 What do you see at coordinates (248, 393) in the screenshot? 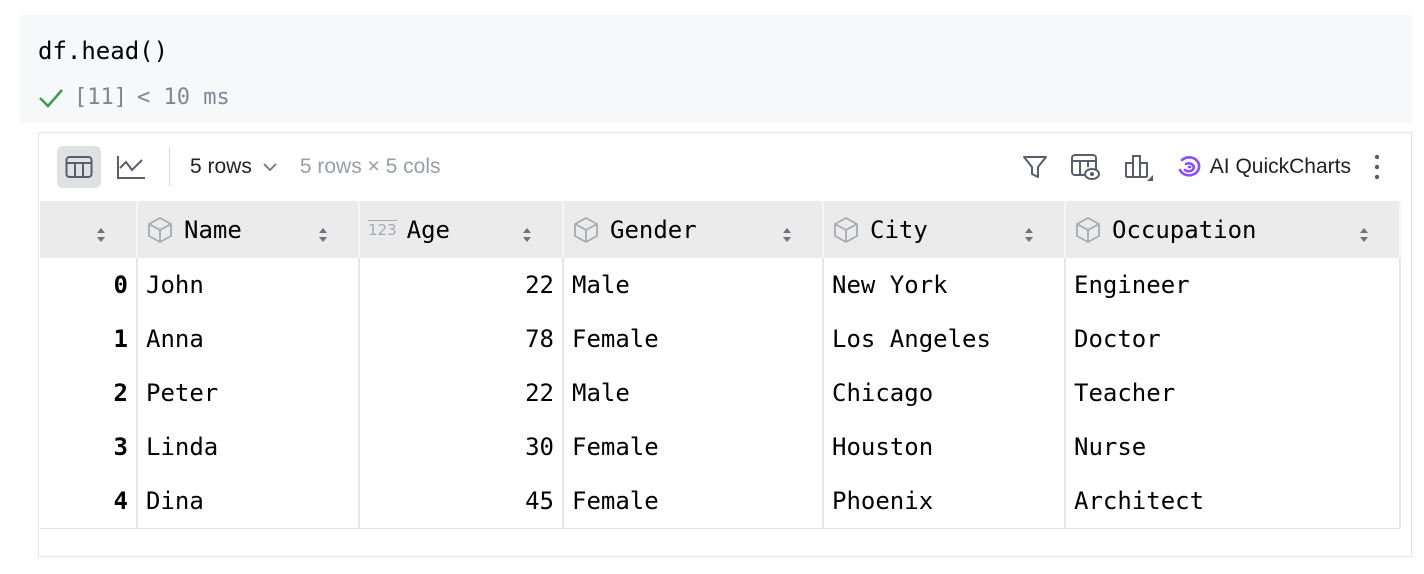
I see `cell-name: Peter` at bounding box center [248, 393].